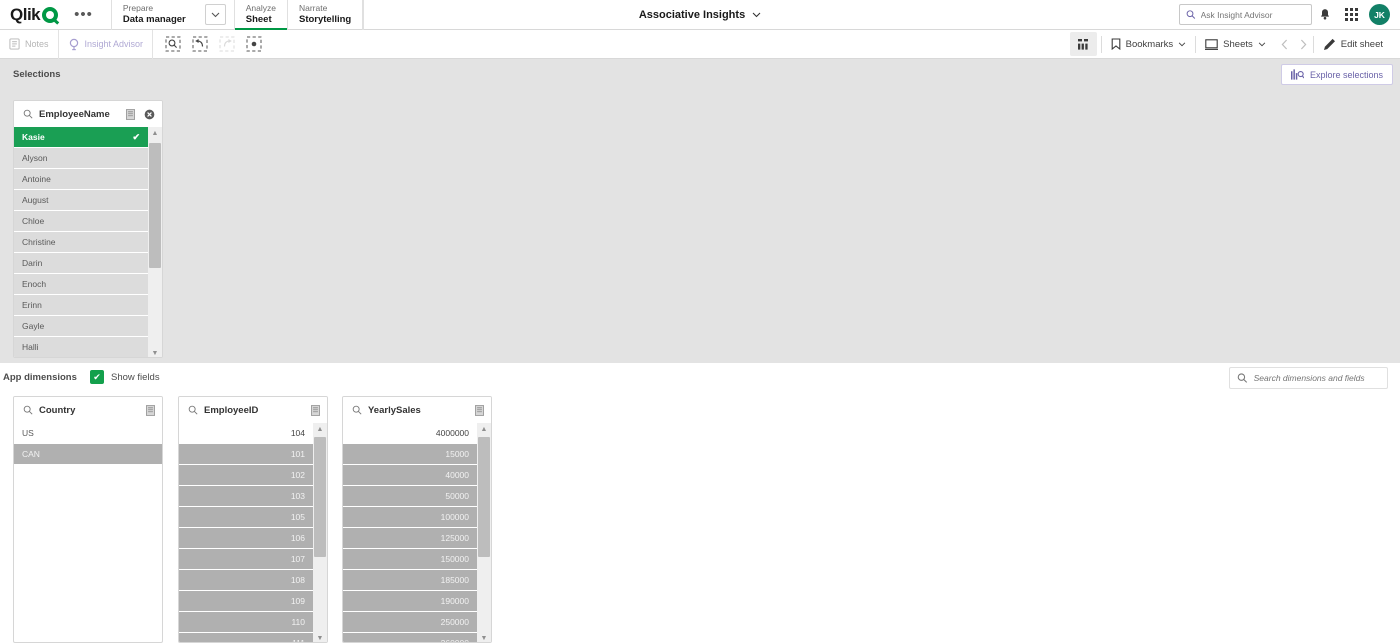  What do you see at coordinates (410, 601) in the screenshot?
I see `value-row: 190000` at bounding box center [410, 601].